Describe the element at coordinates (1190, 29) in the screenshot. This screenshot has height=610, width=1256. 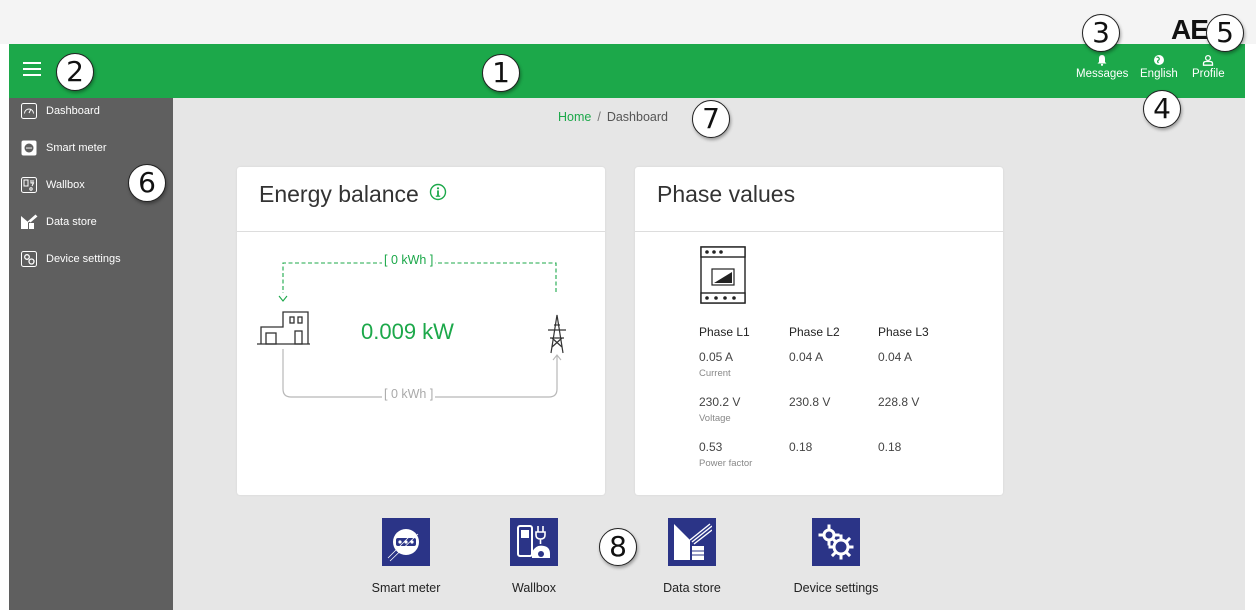
I see `brand-logo: AE` at that location.